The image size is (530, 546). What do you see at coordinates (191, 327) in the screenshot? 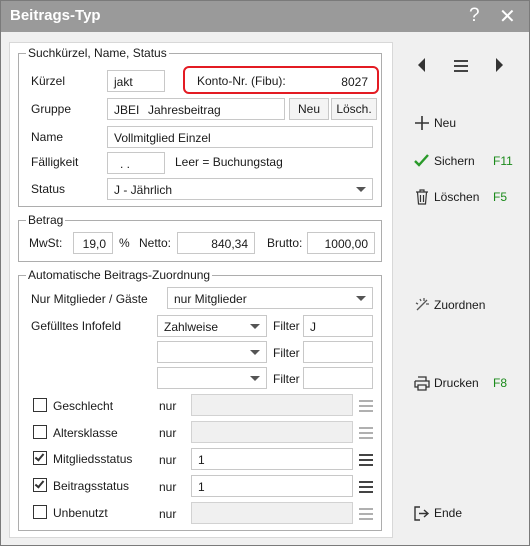
I see `infofeld-select-value: Zahlweise` at bounding box center [191, 327].